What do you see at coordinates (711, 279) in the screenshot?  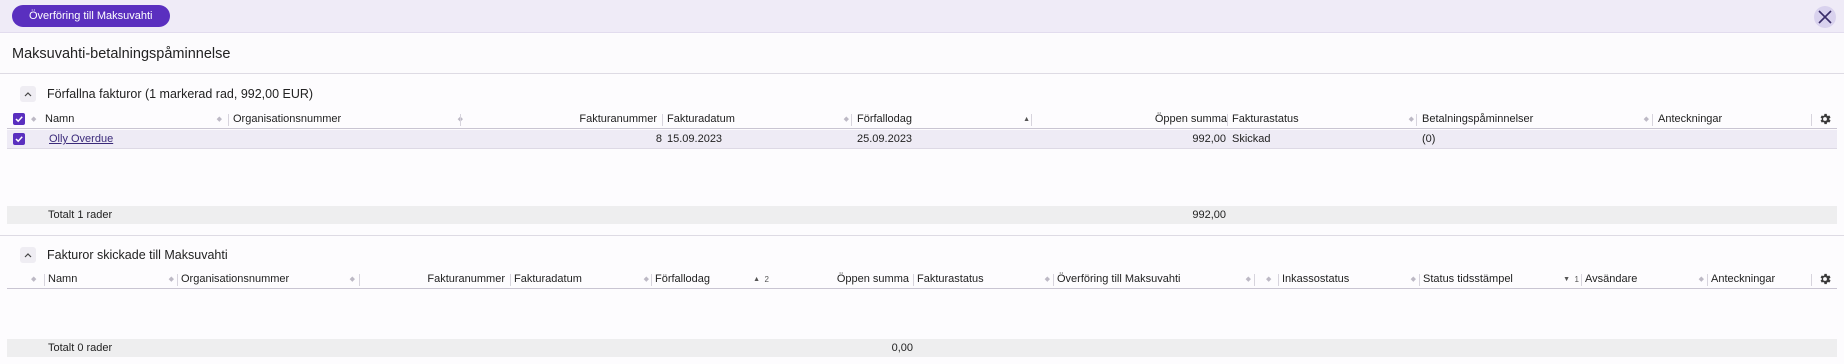 I see `col-forfallodag: Förfallodag ▲ 2` at bounding box center [711, 279].